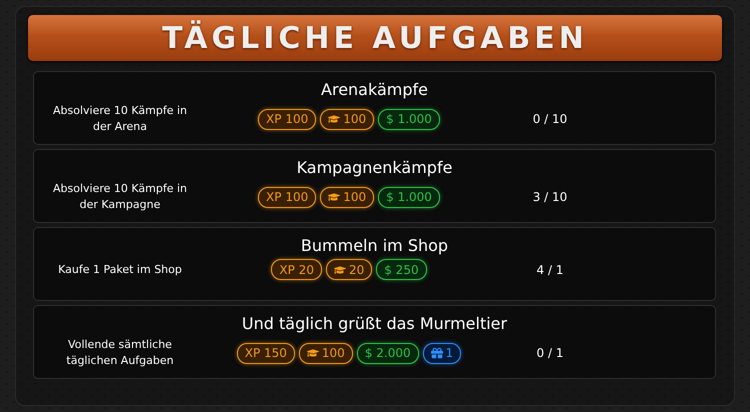 The image size is (750, 412). I want to click on task-description: Kaufe 1 Paket im Shop, so click(120, 270).